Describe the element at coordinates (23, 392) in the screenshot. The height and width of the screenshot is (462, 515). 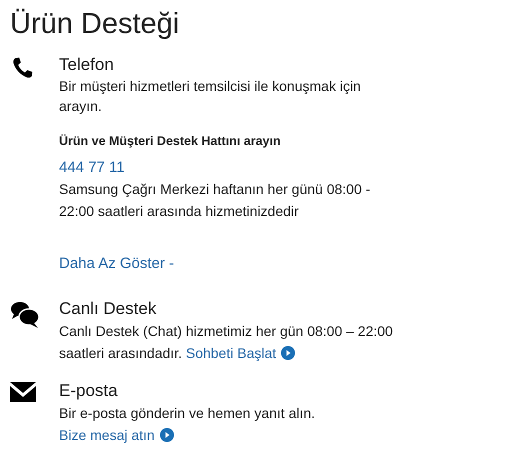
I see `envelope-icon` at that location.